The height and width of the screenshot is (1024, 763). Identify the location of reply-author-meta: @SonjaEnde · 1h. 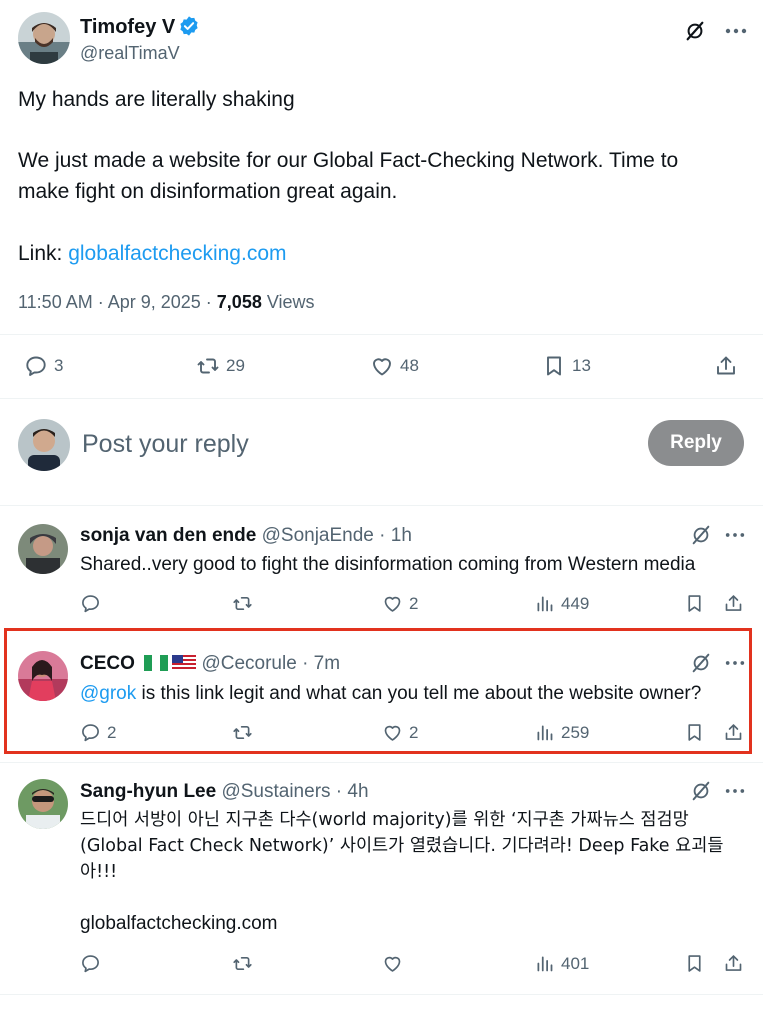
(334, 535).